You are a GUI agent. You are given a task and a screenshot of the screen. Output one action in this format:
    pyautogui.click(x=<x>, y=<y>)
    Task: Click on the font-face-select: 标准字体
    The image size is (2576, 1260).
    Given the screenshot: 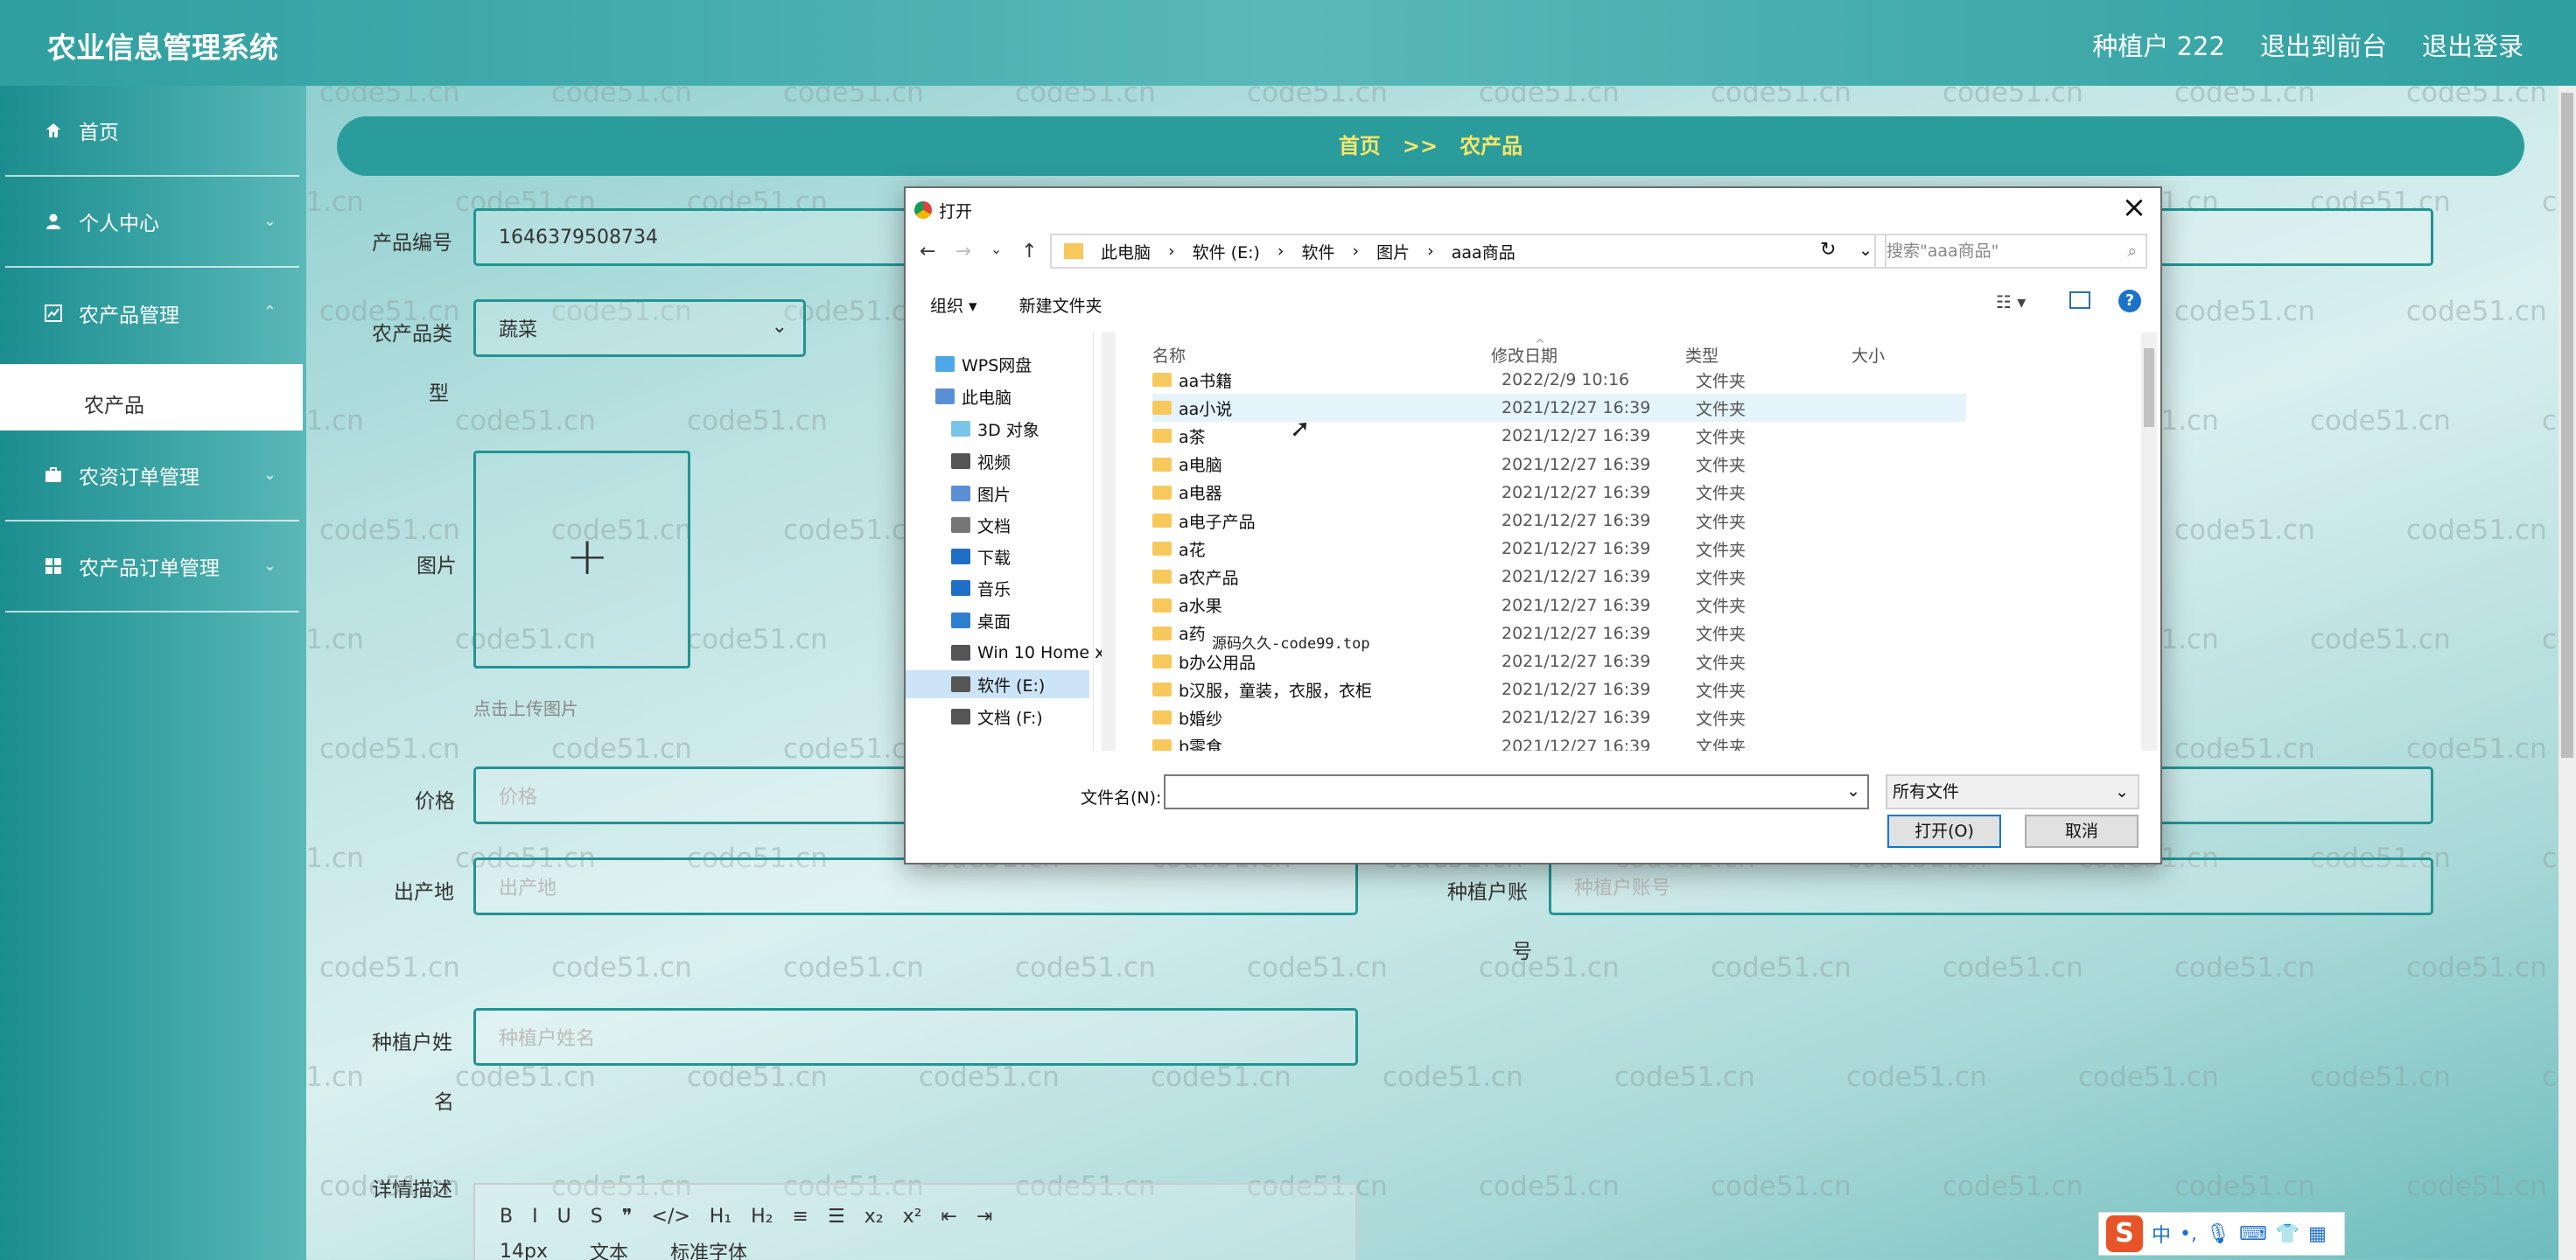 What is the action you would take?
    pyautogui.click(x=708, y=1248)
    